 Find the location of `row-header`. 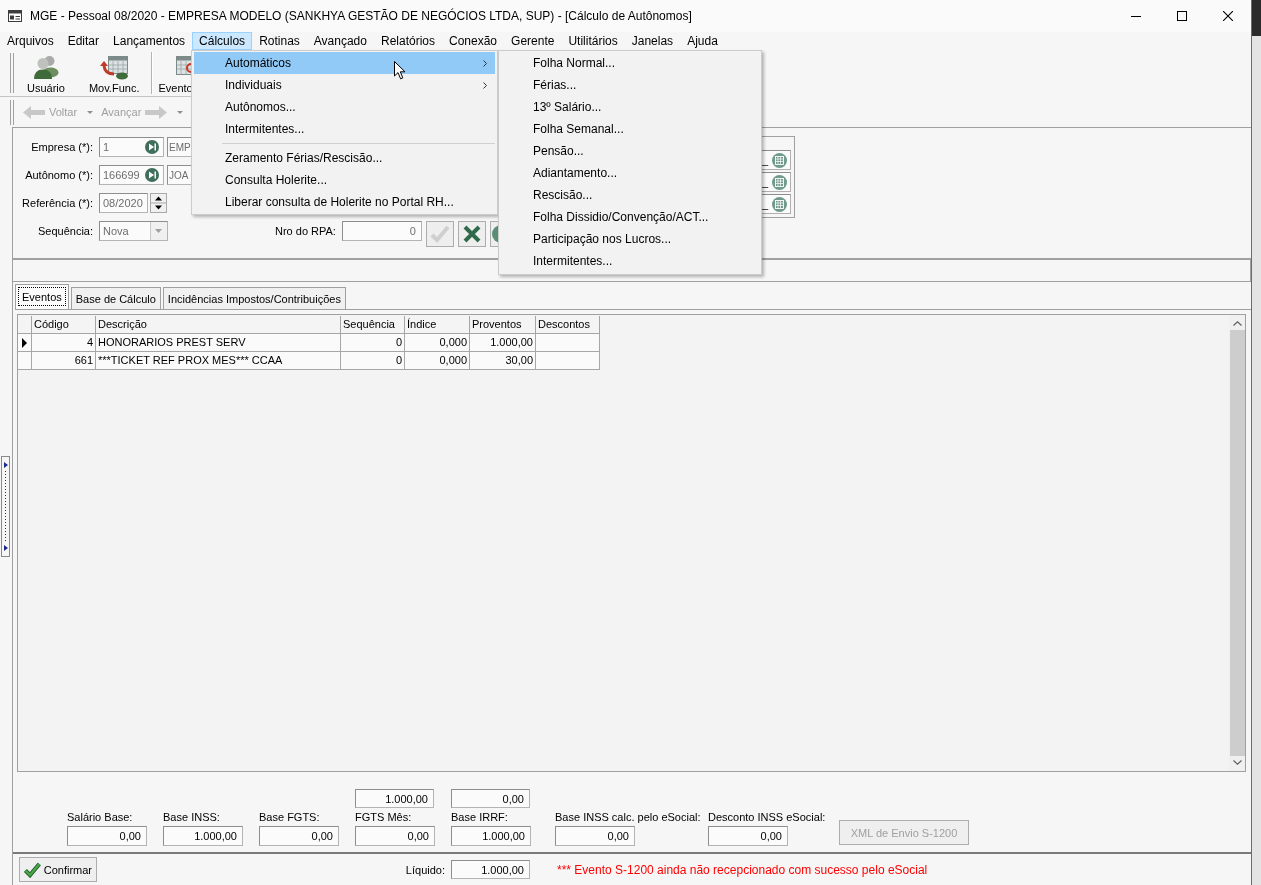

row-header is located at coordinates (25, 343).